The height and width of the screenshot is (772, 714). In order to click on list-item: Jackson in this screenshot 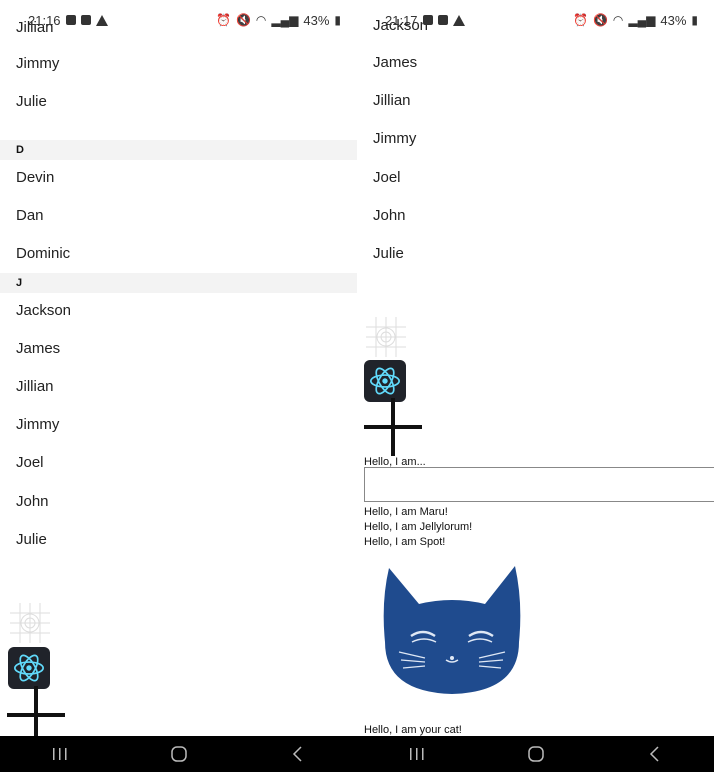, I will do `click(43, 311)`.